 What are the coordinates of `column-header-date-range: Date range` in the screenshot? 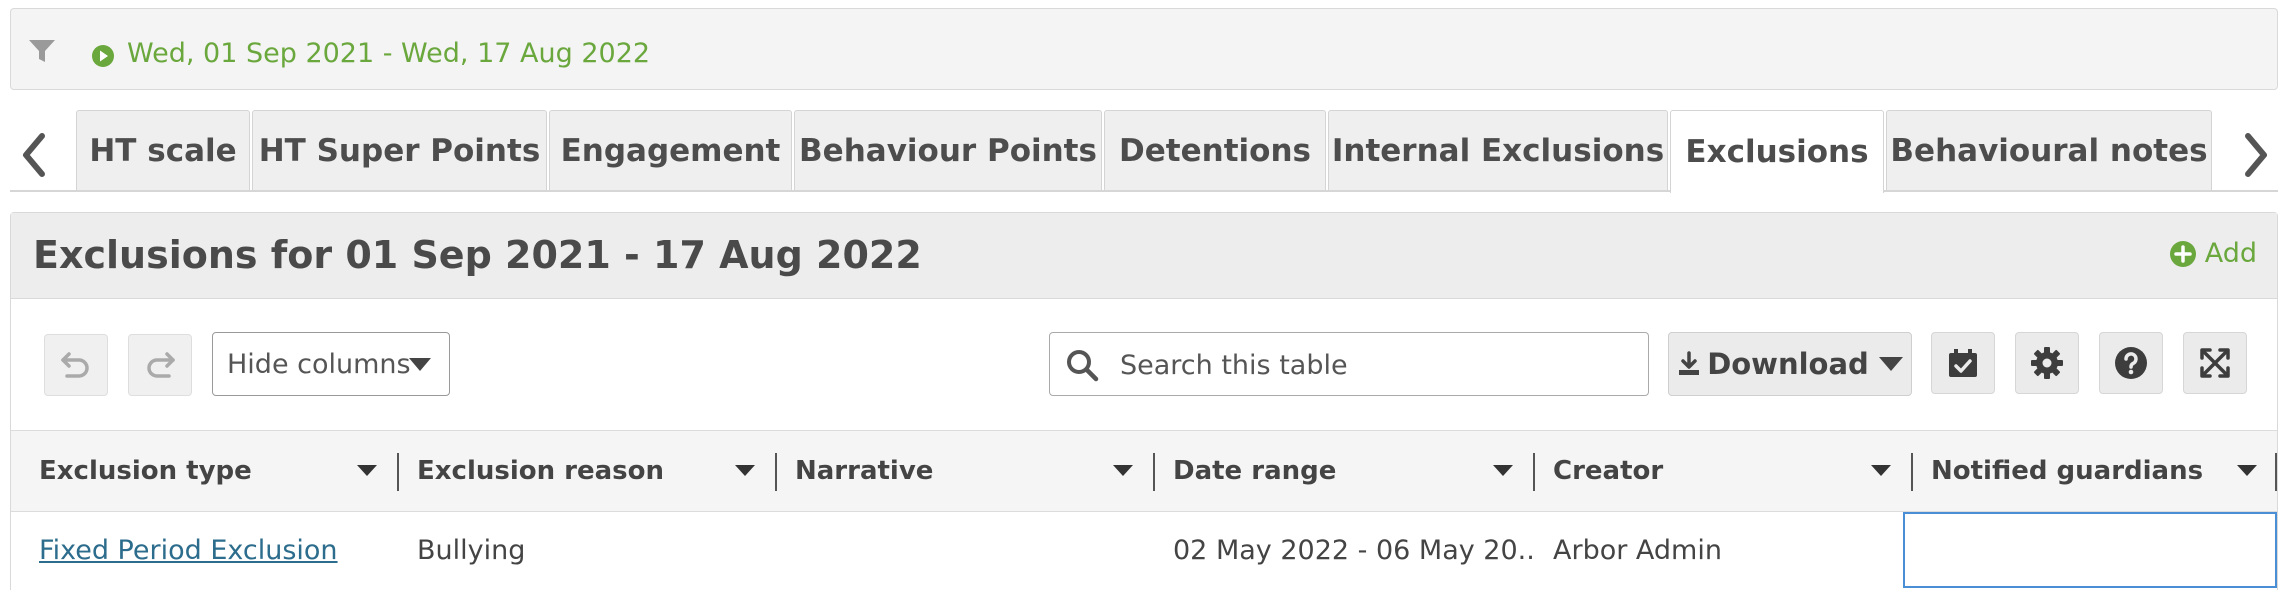 It's located at (1345, 471).